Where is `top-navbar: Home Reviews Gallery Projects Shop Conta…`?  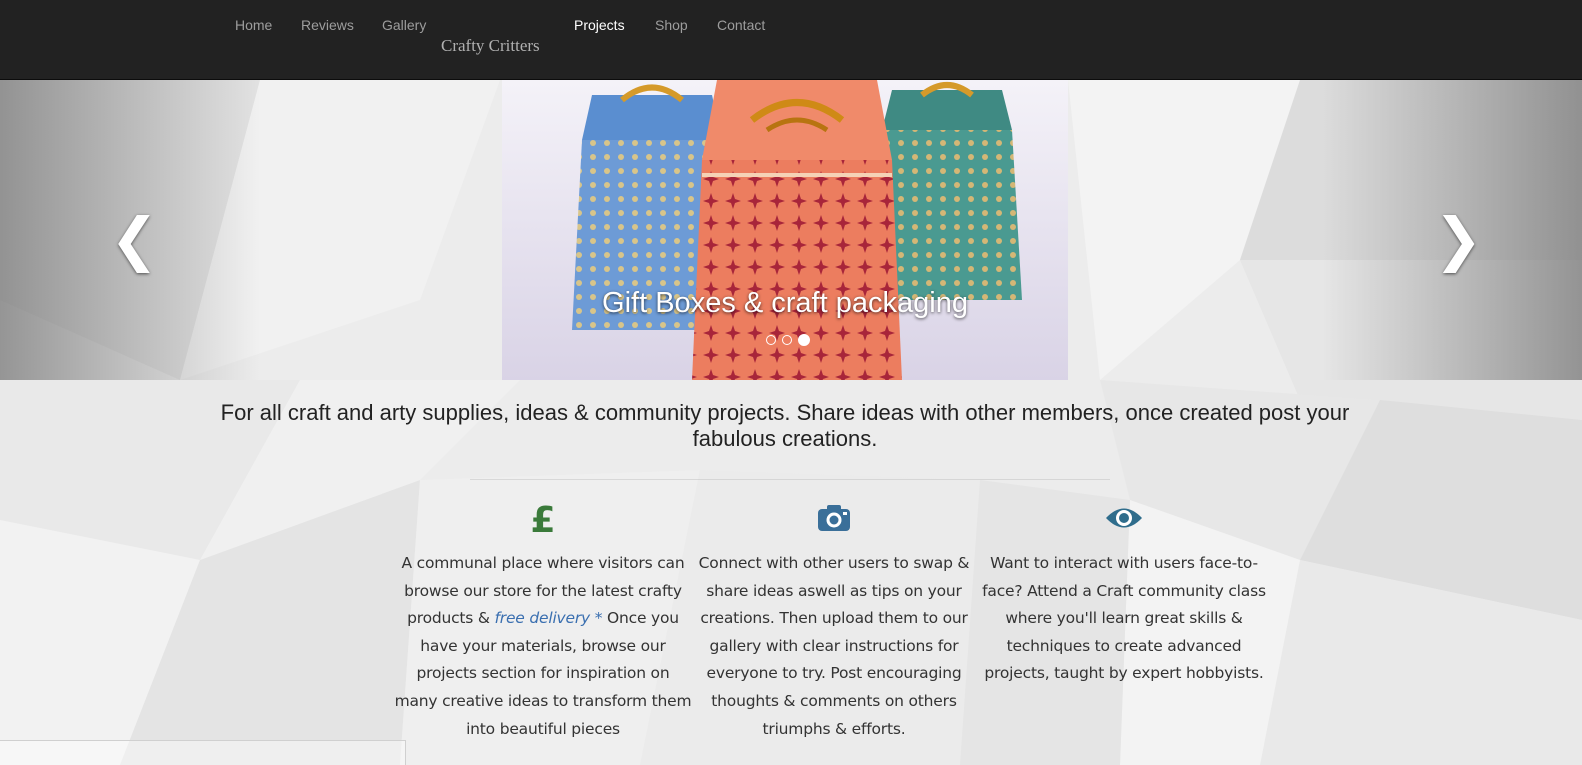
top-navbar: Home Reviews Gallery Projects Shop Conta… is located at coordinates (791, 40).